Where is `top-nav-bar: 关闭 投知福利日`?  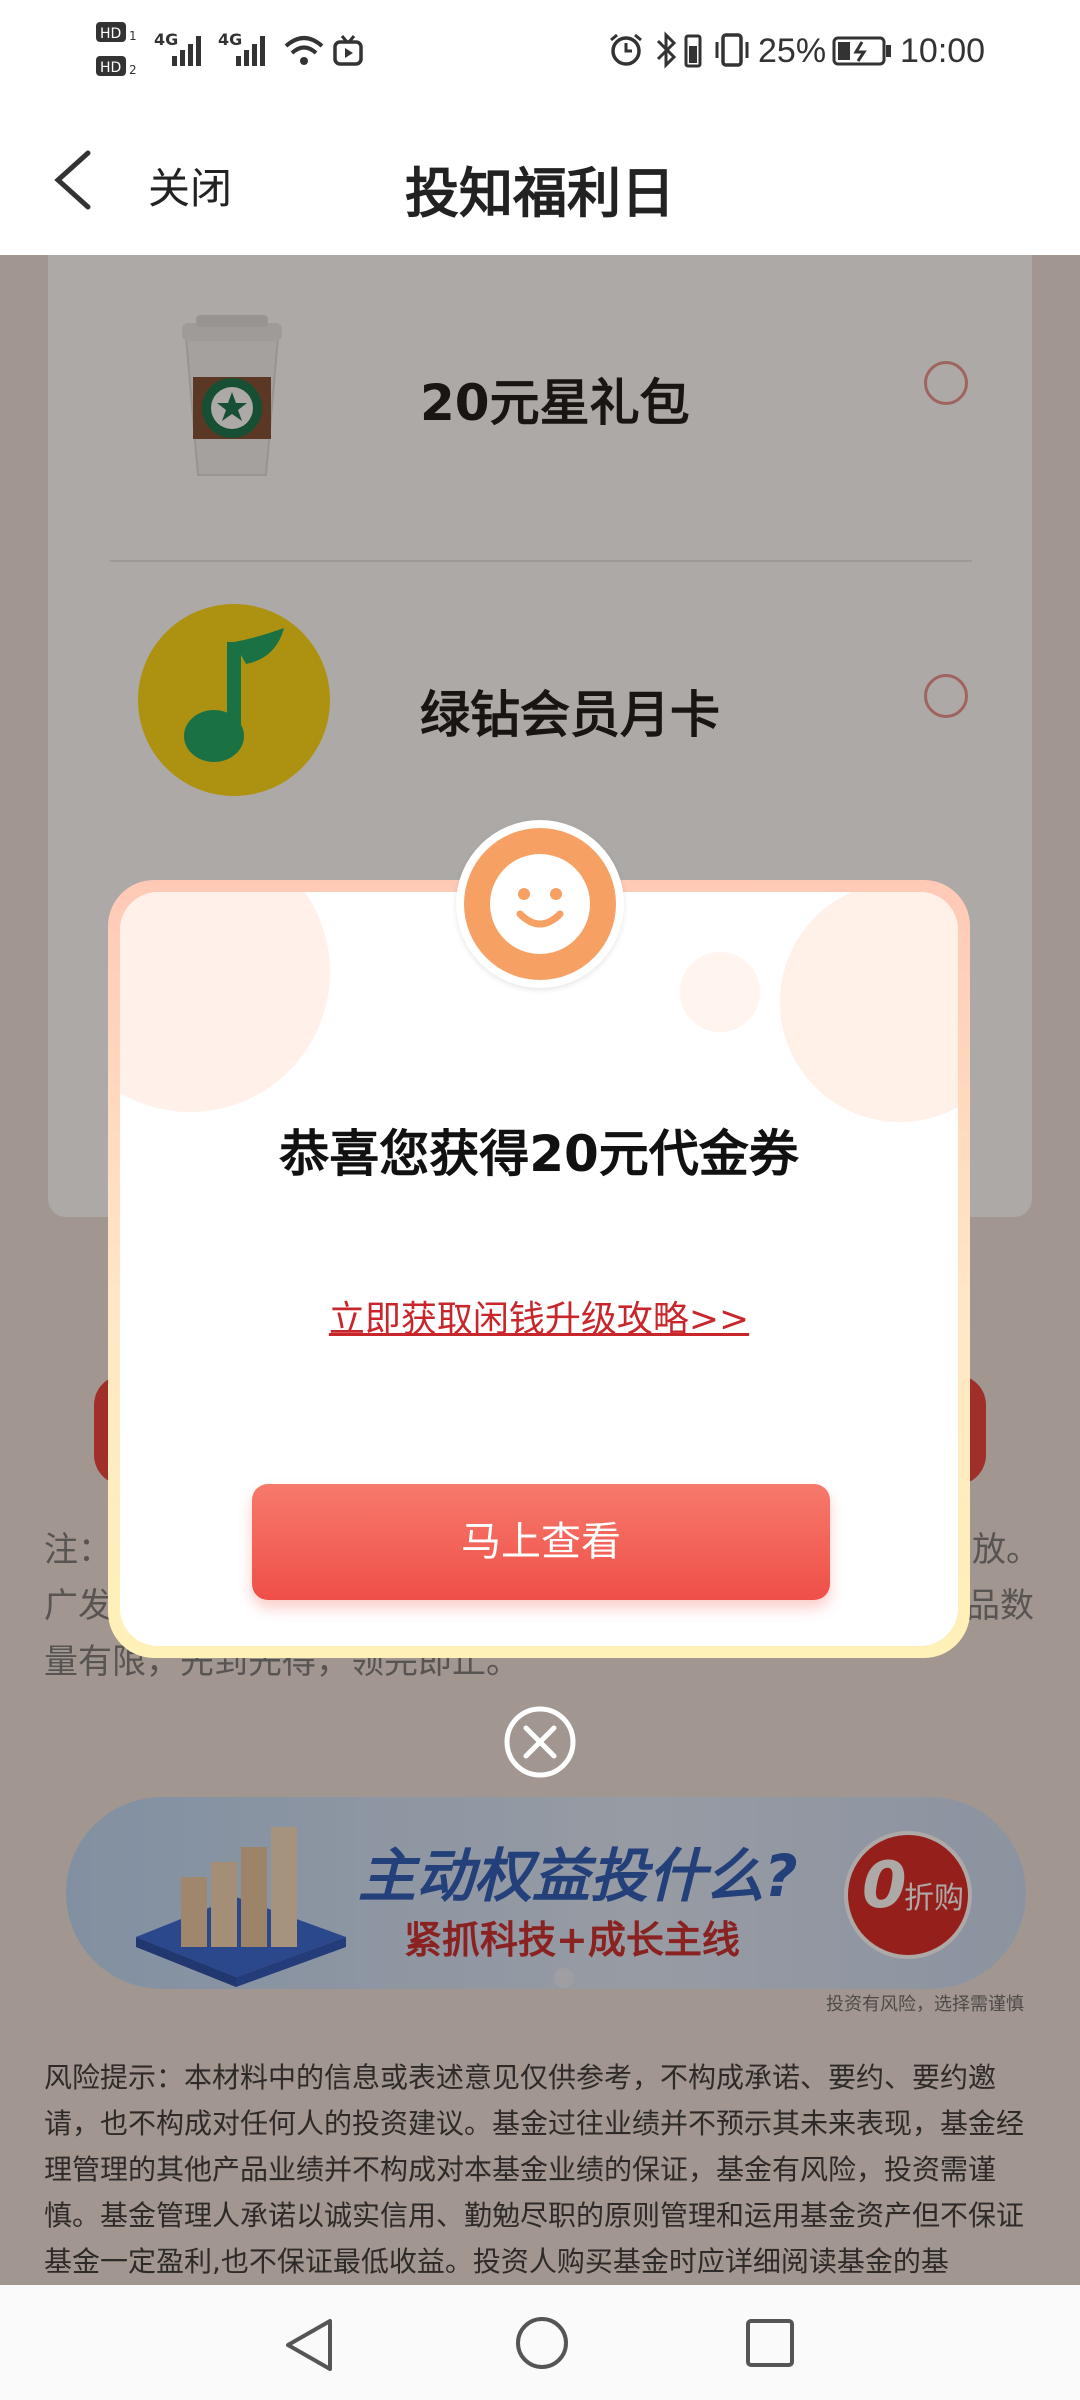 top-nav-bar: 关闭 投知福利日 is located at coordinates (540, 180).